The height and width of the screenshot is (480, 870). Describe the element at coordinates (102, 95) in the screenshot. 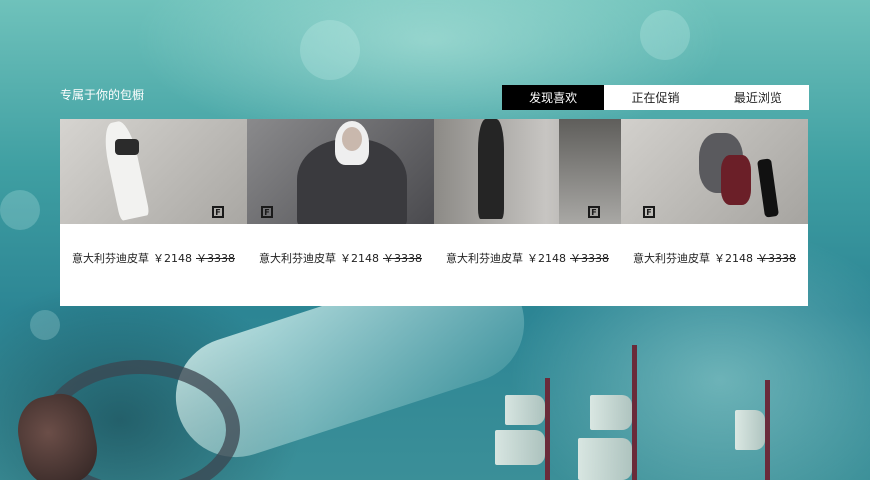

I see `section-title: 专属于你的包橱` at that location.